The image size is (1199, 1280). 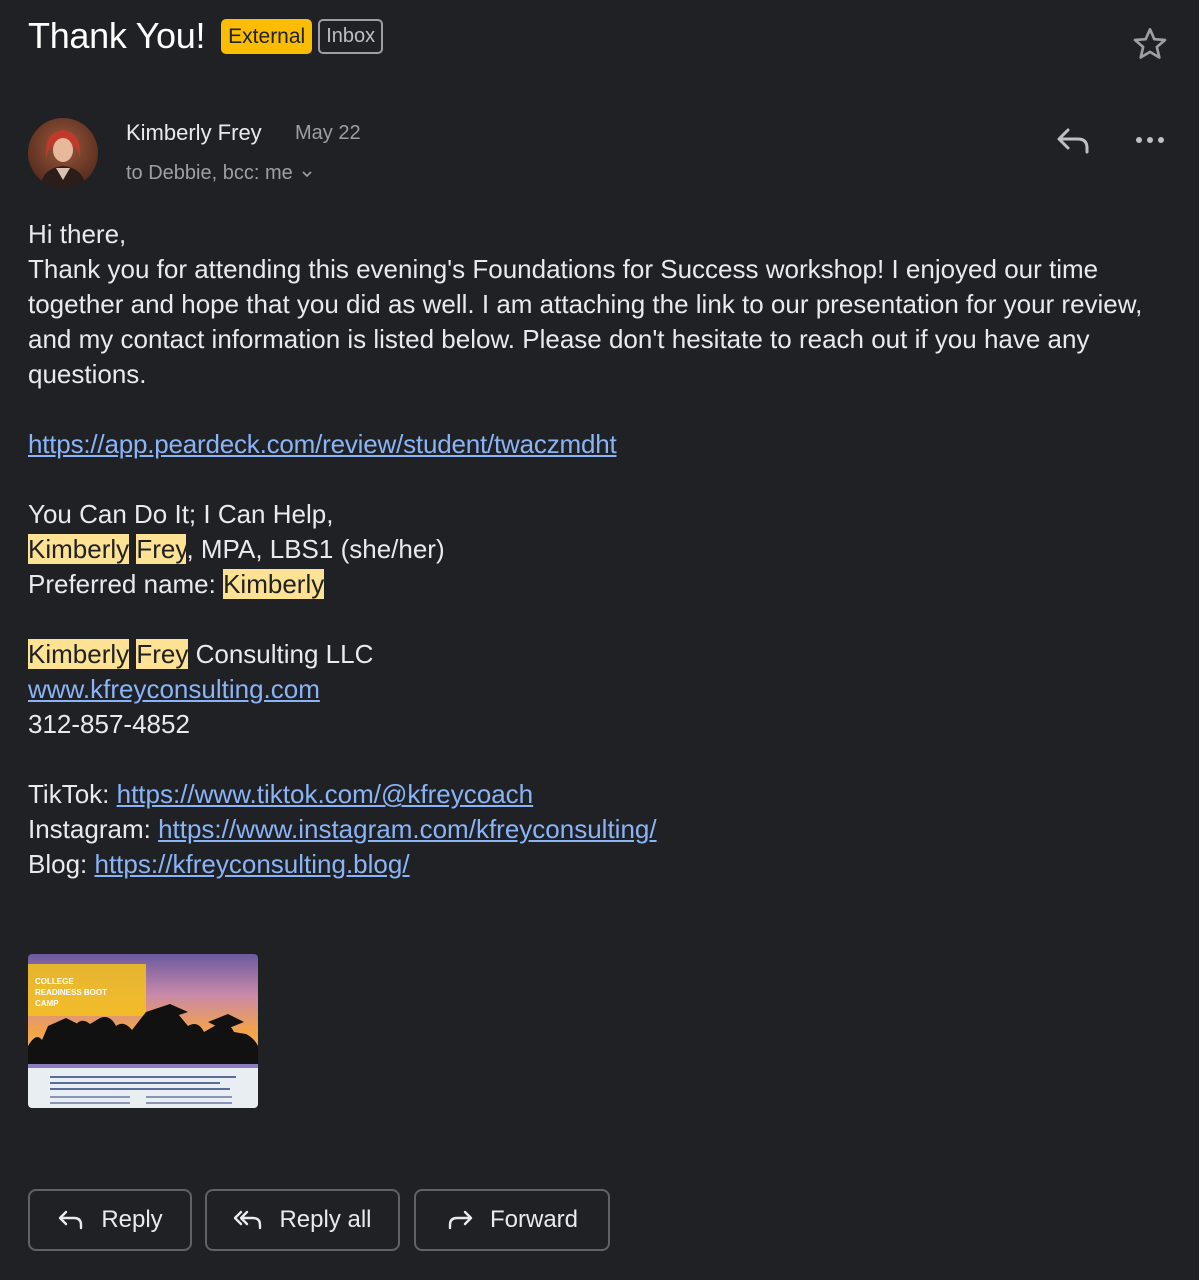 I want to click on preferred-name-label: Preferred name:, so click(x=126, y=584).